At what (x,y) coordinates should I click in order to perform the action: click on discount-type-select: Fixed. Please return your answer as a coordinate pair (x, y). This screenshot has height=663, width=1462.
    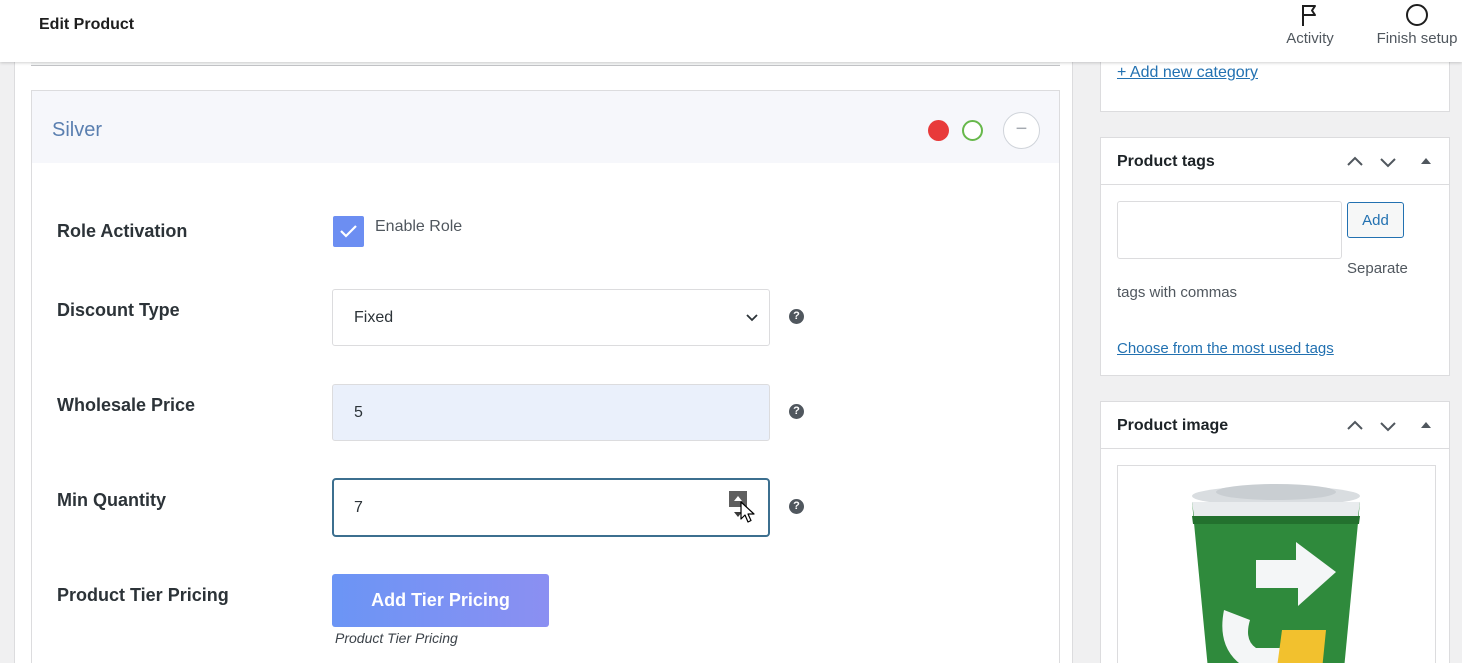
    Looking at the image, I should click on (551, 317).